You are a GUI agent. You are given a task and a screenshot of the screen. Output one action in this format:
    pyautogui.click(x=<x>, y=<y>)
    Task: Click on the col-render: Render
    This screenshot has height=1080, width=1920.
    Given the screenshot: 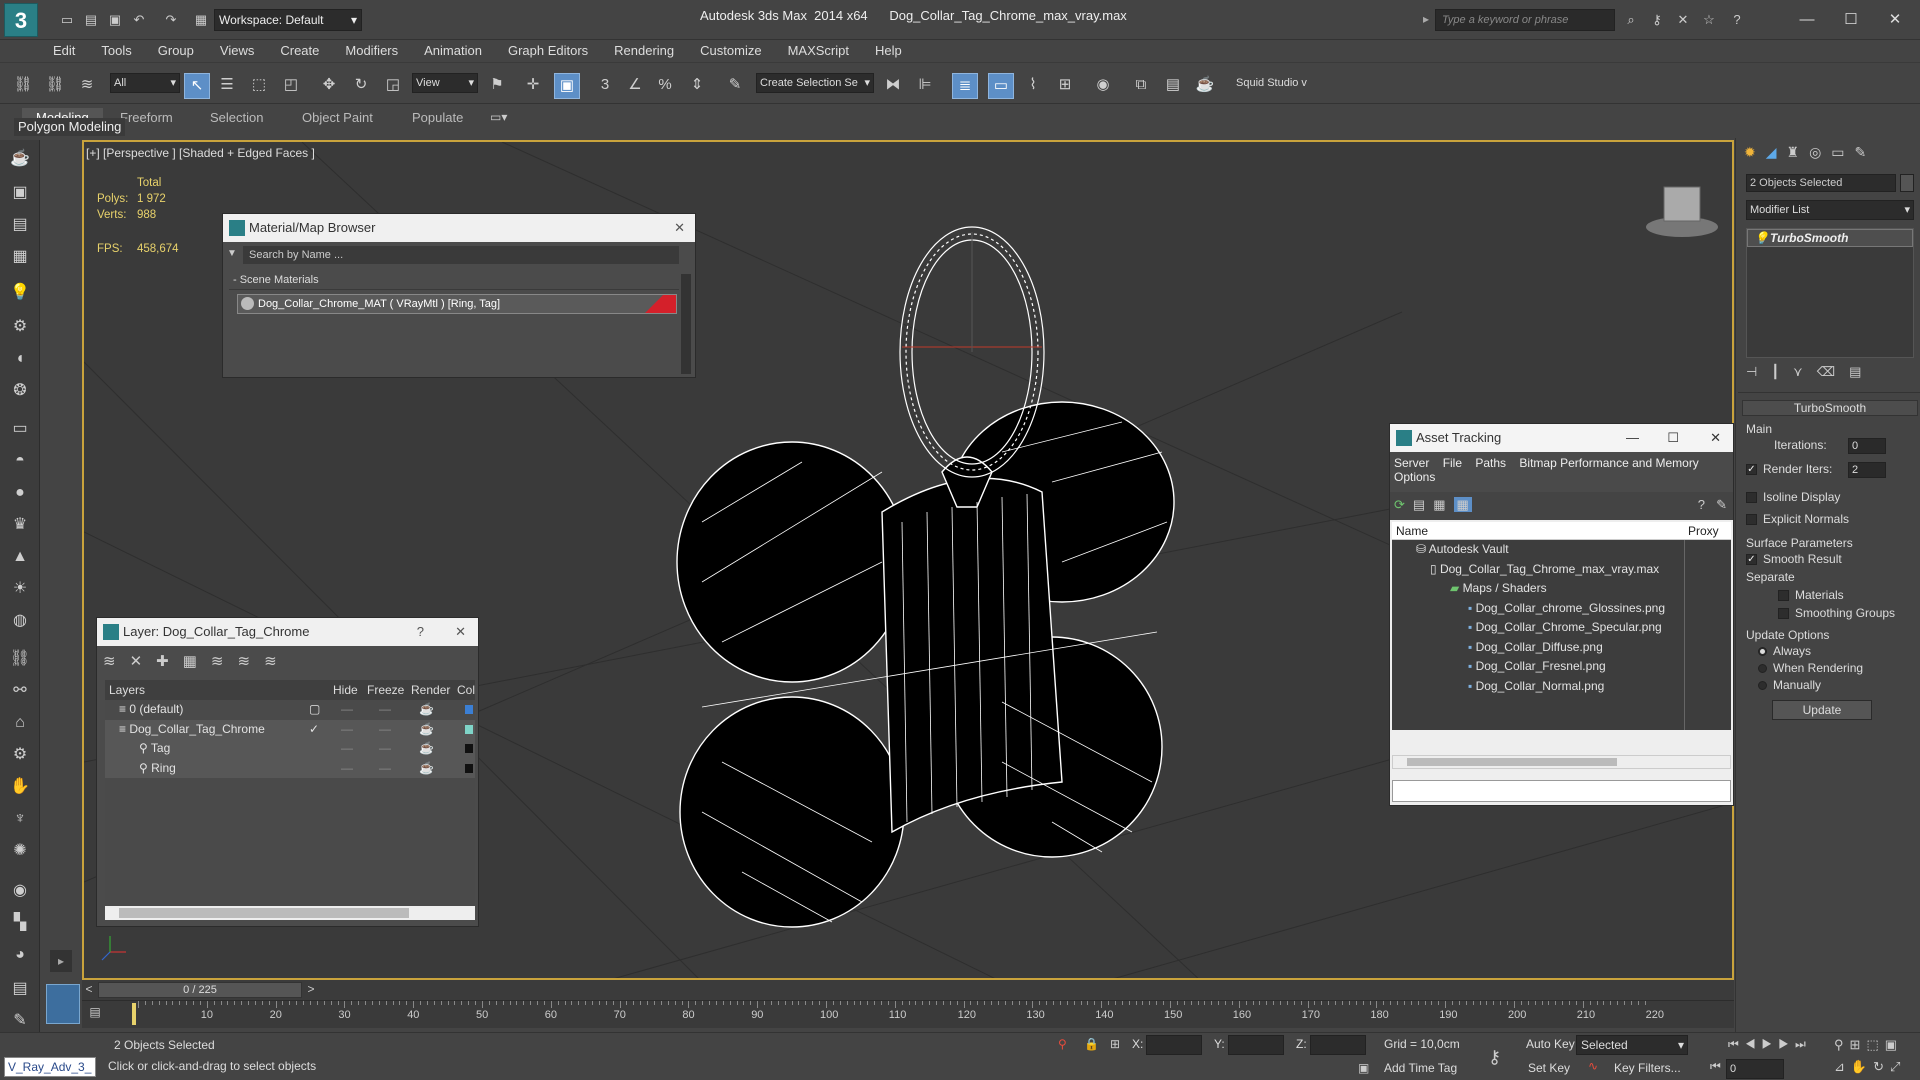 What is the action you would take?
    pyautogui.click(x=430, y=690)
    